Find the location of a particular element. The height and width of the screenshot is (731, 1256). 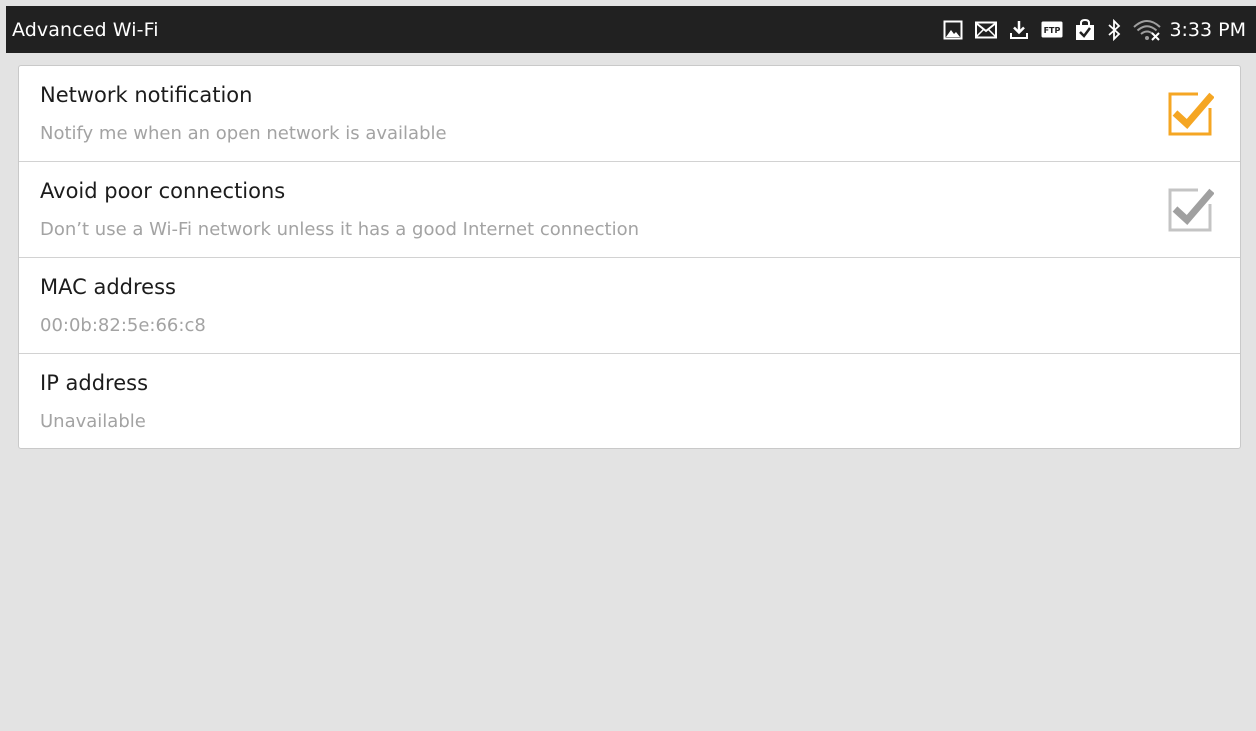

checkbox-checked-icon is located at coordinates (1191, 114).